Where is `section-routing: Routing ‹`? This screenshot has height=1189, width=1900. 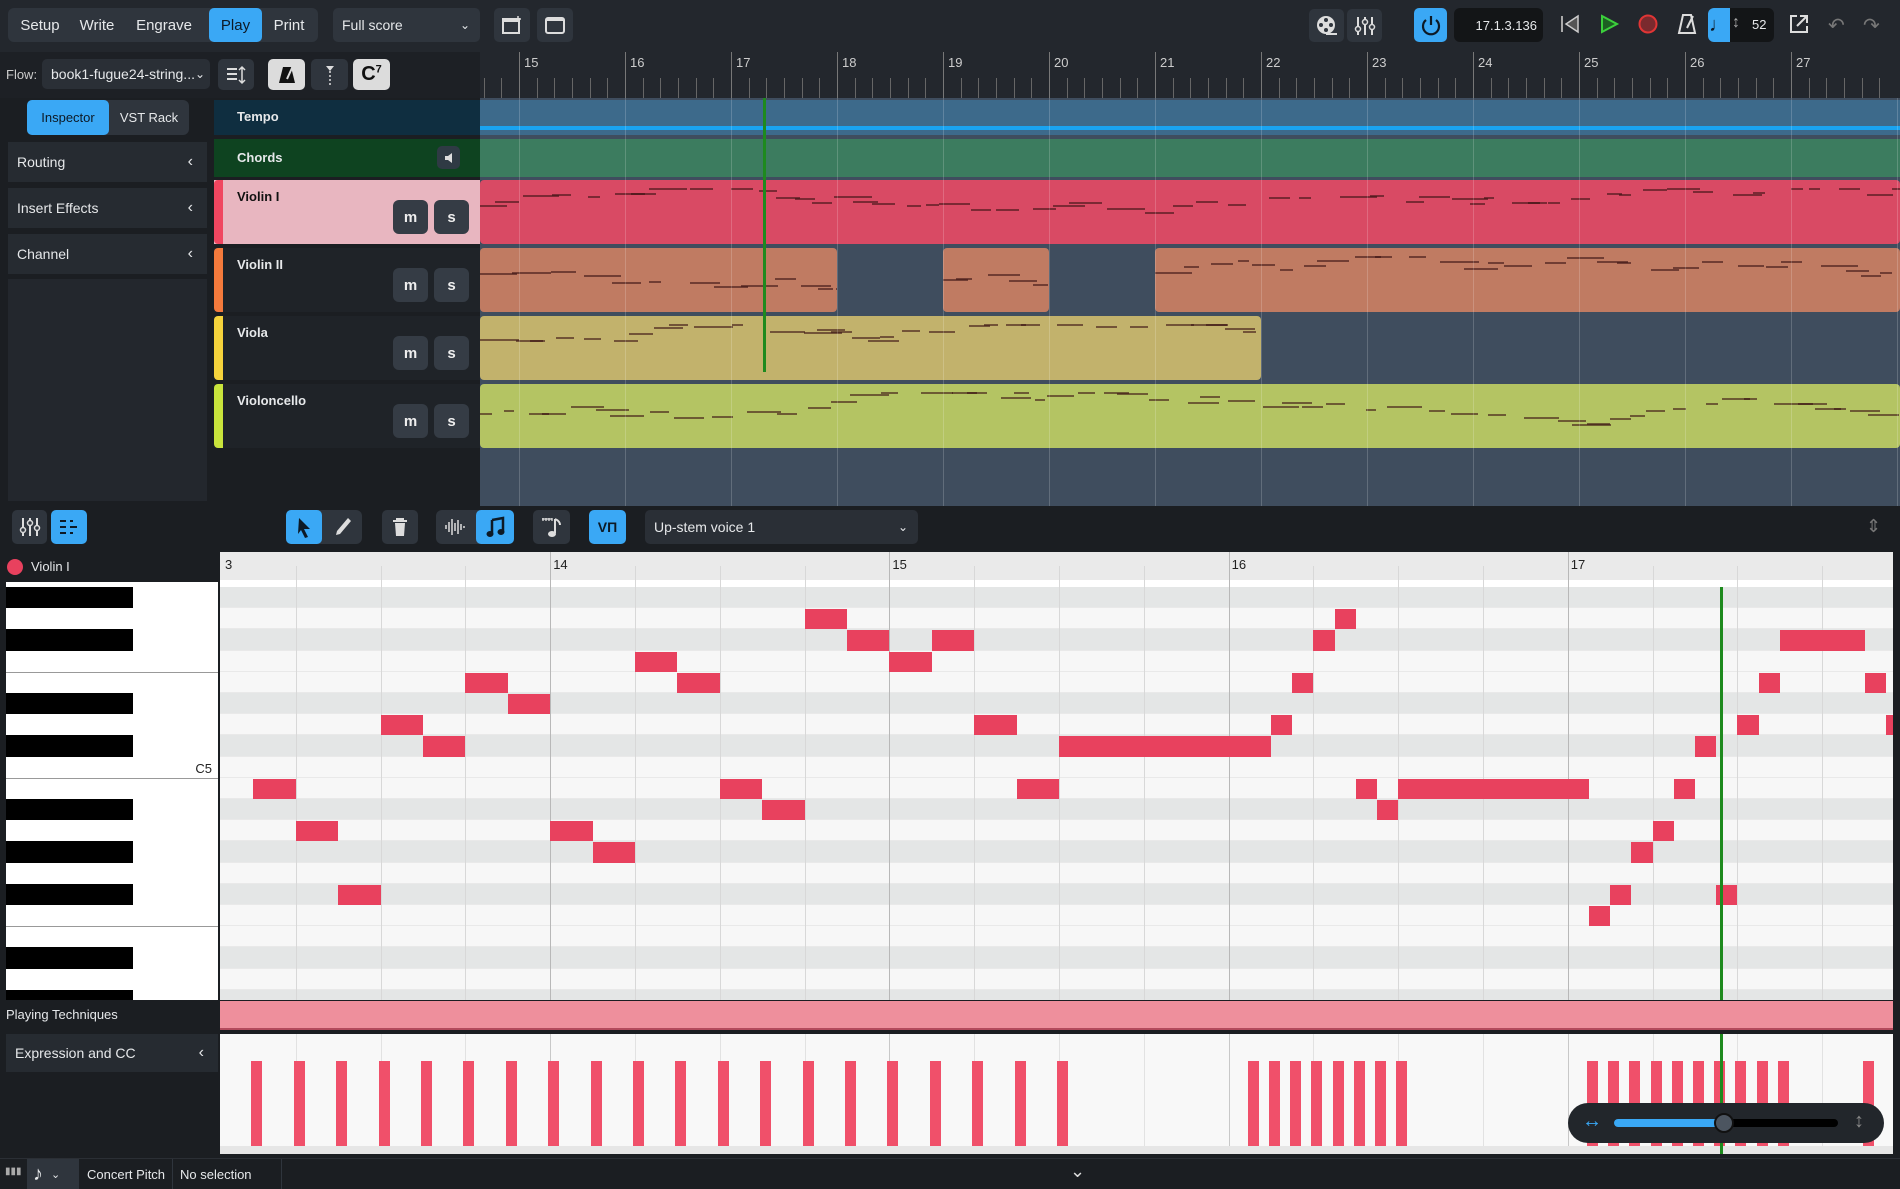
section-routing: Routing ‹ is located at coordinates (107, 162).